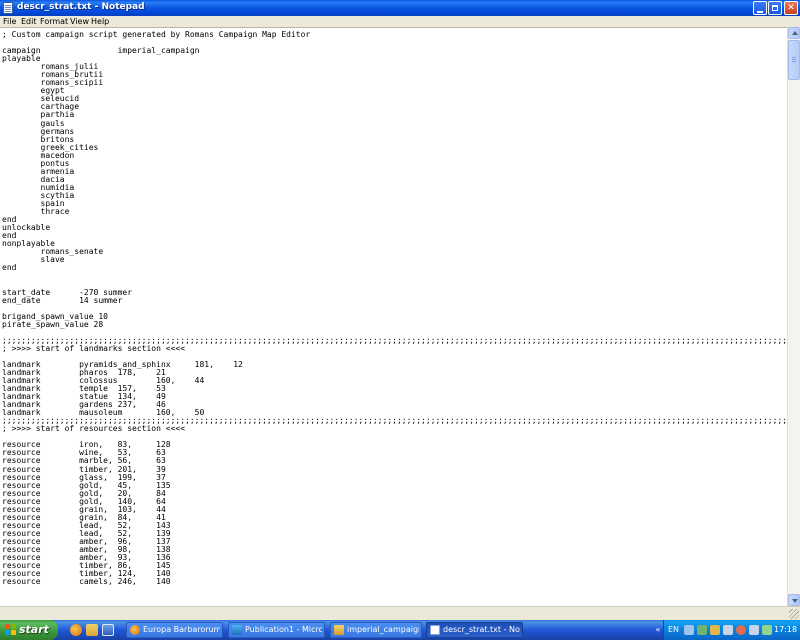 This screenshot has width=800, height=640. I want to click on scroll-down-arrow-icon, so click(794, 600).